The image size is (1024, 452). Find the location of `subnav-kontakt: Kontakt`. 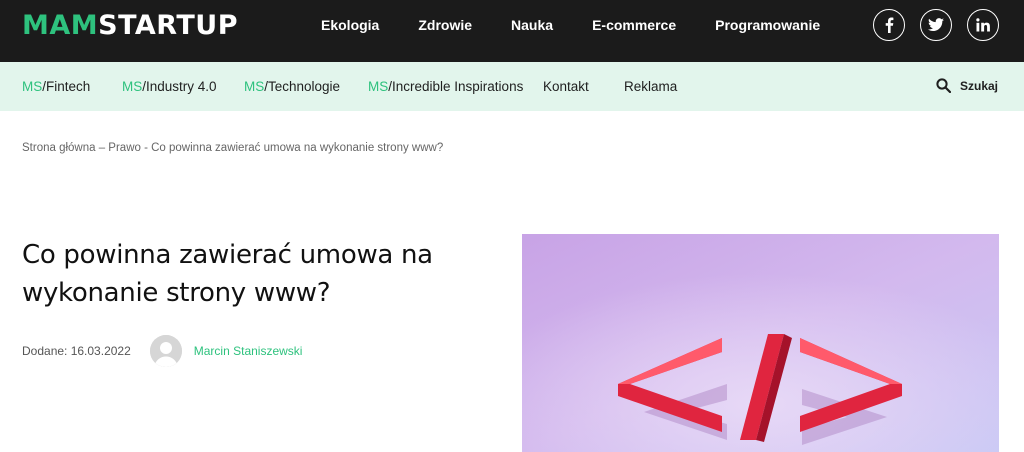

subnav-kontakt: Kontakt is located at coordinates (566, 86).